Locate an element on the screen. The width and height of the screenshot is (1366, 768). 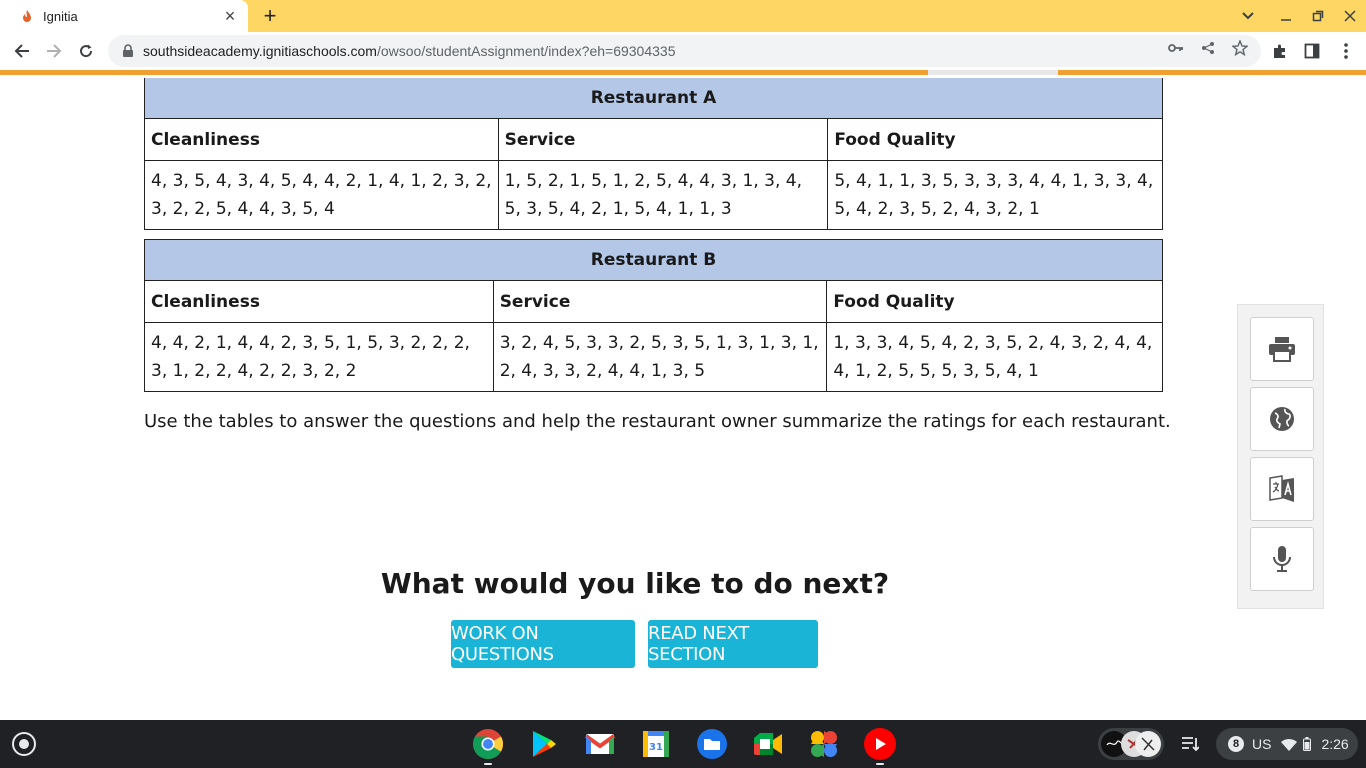
chrome-icon is located at coordinates (488, 744).